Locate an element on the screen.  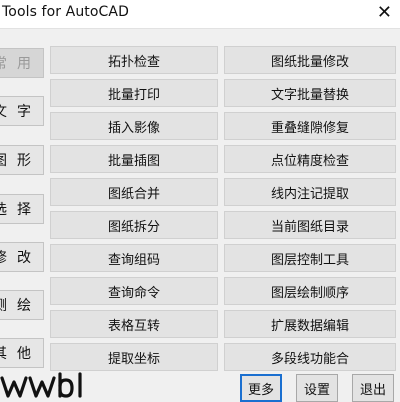
tool-button: 表格互转 is located at coordinates (134, 324).